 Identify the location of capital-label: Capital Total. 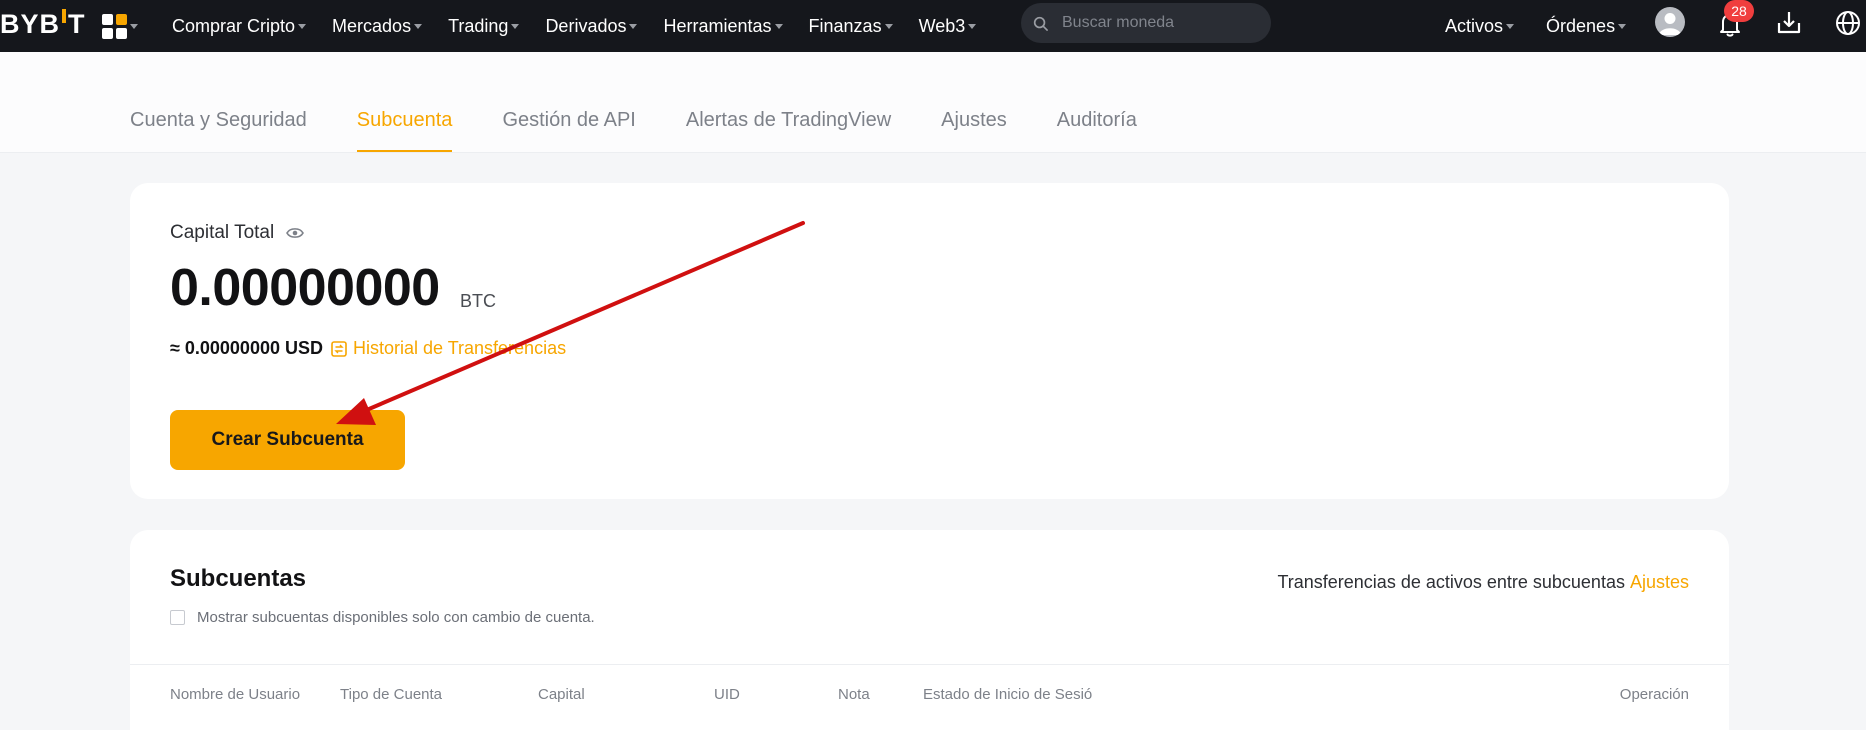
(222, 232).